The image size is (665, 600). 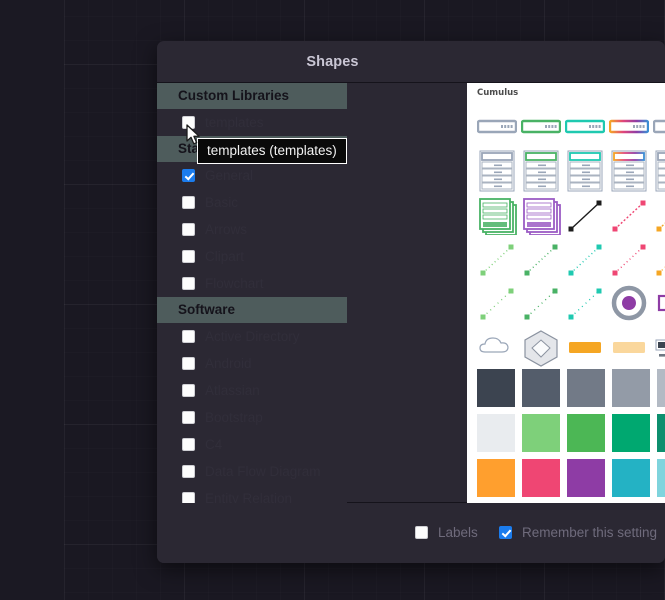 What do you see at coordinates (249, 497) in the screenshot?
I see `library-label: Entity Relation` at bounding box center [249, 497].